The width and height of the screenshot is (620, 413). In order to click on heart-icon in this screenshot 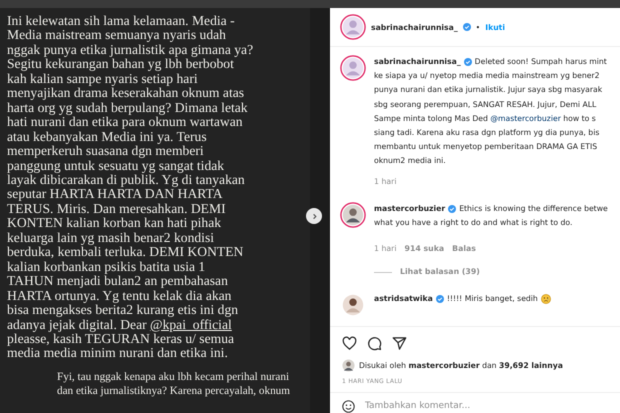, I will do `click(349, 343)`.